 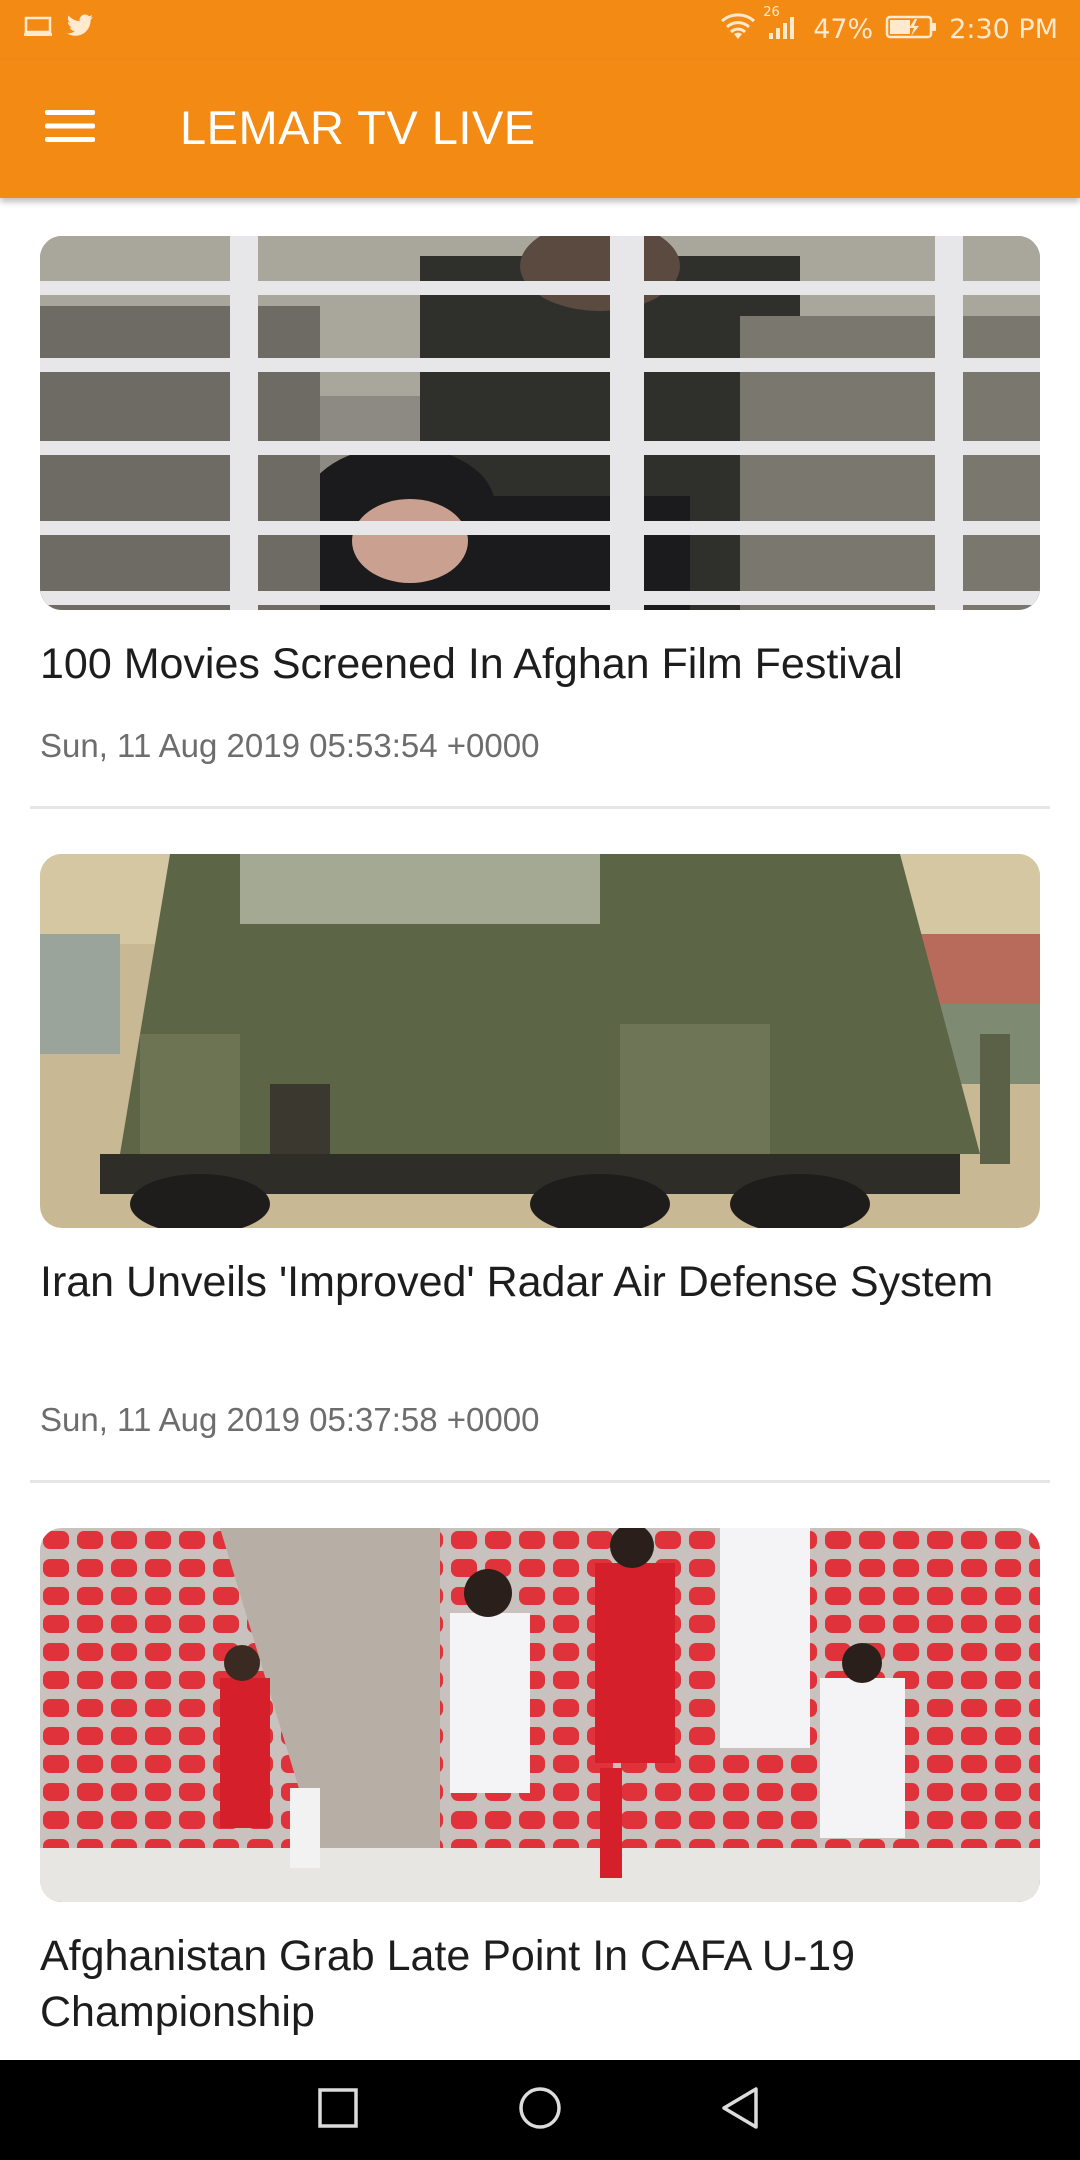 I want to click on home-button, so click(x=540, y=2110).